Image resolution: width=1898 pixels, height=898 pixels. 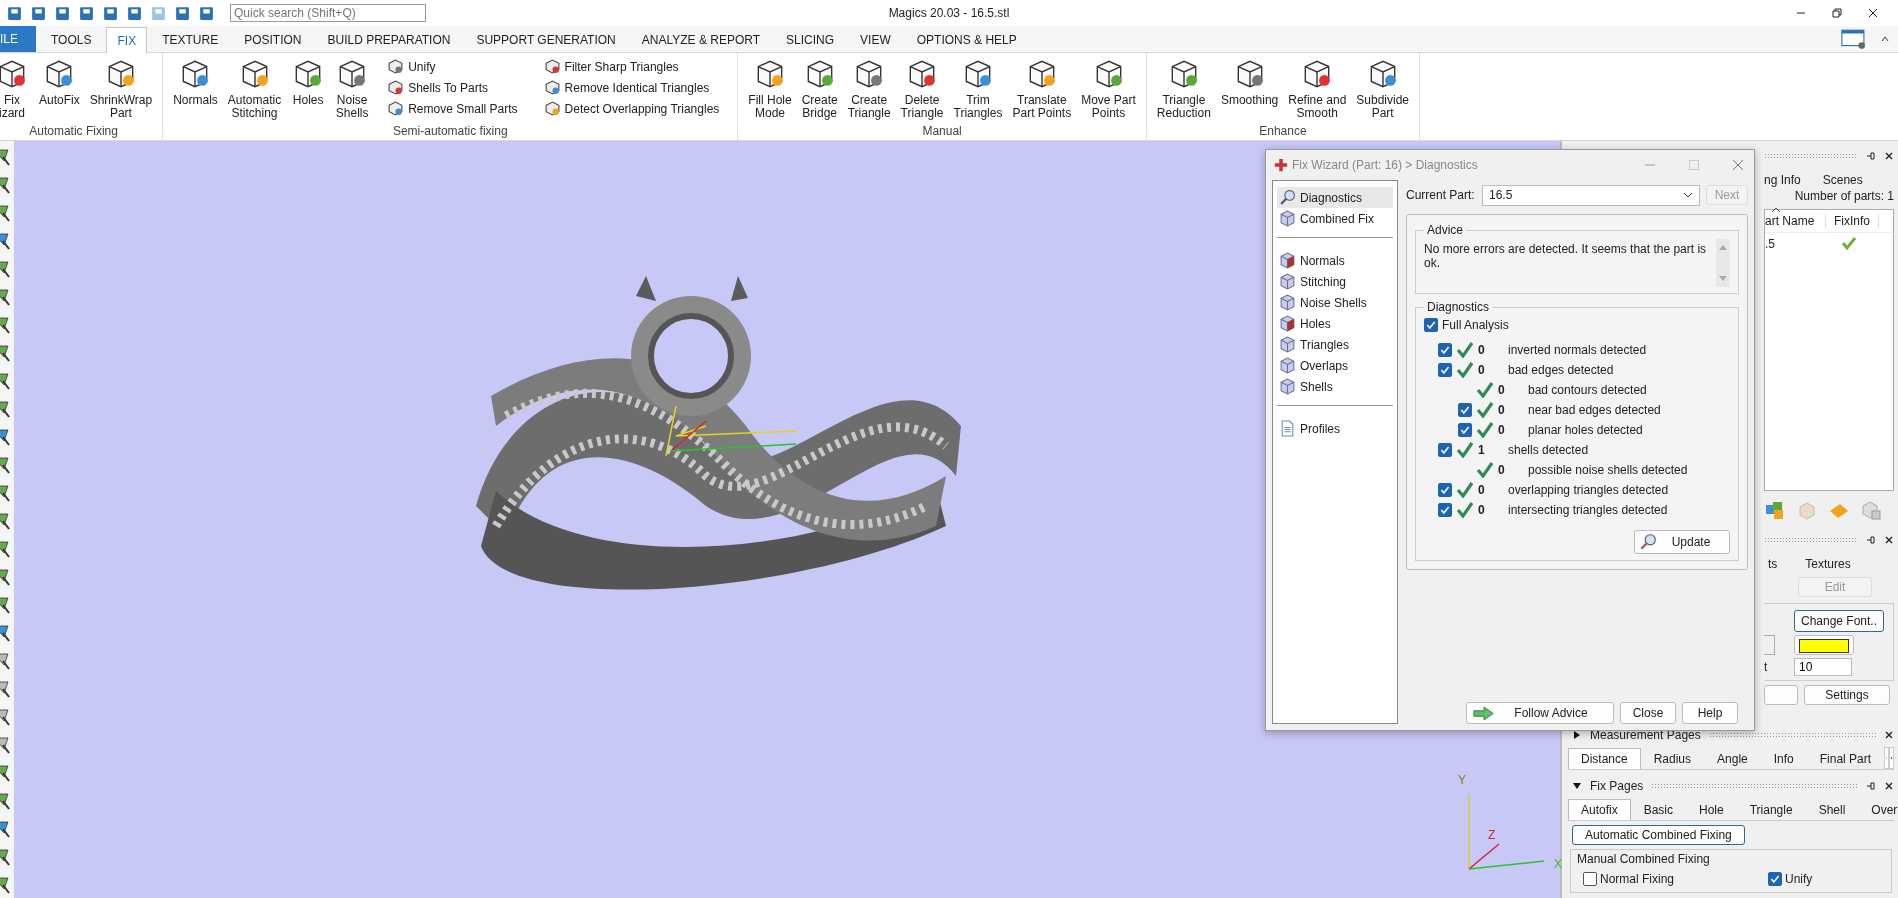 What do you see at coordinates (1783, 758) in the screenshot?
I see `page-tab: Info` at bounding box center [1783, 758].